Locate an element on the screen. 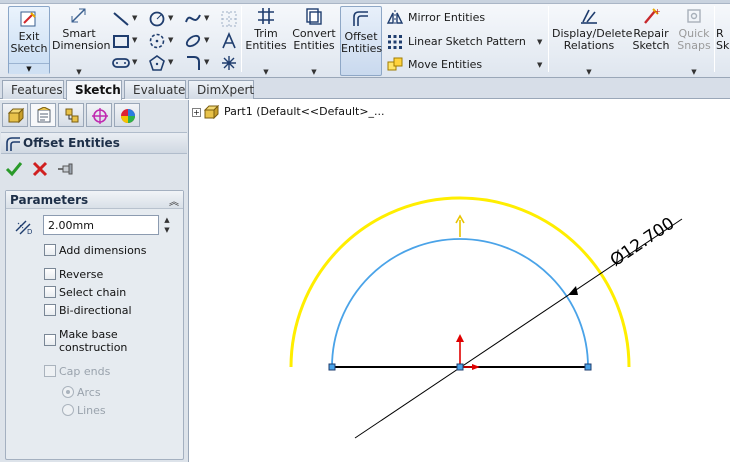  line-dropdown-arrow: ▼ is located at coordinates (134, 18).